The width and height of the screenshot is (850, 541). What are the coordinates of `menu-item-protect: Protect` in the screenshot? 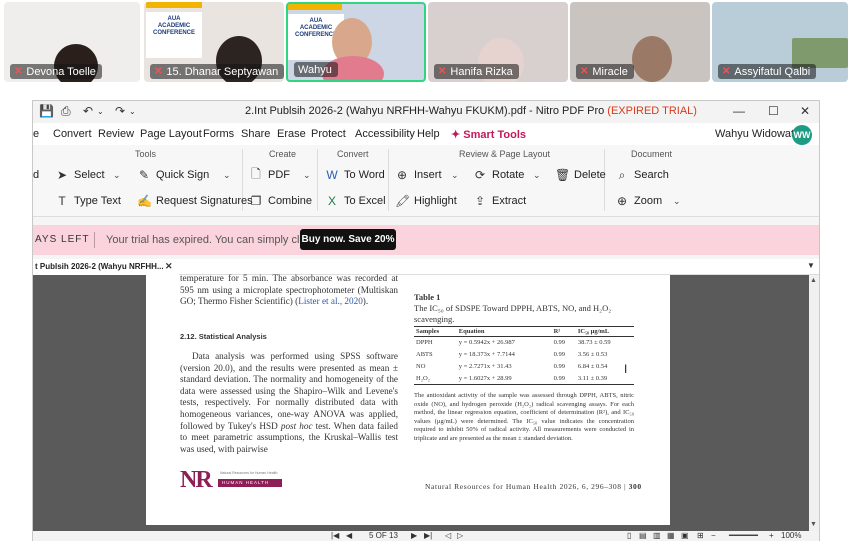 It's located at (328, 134).